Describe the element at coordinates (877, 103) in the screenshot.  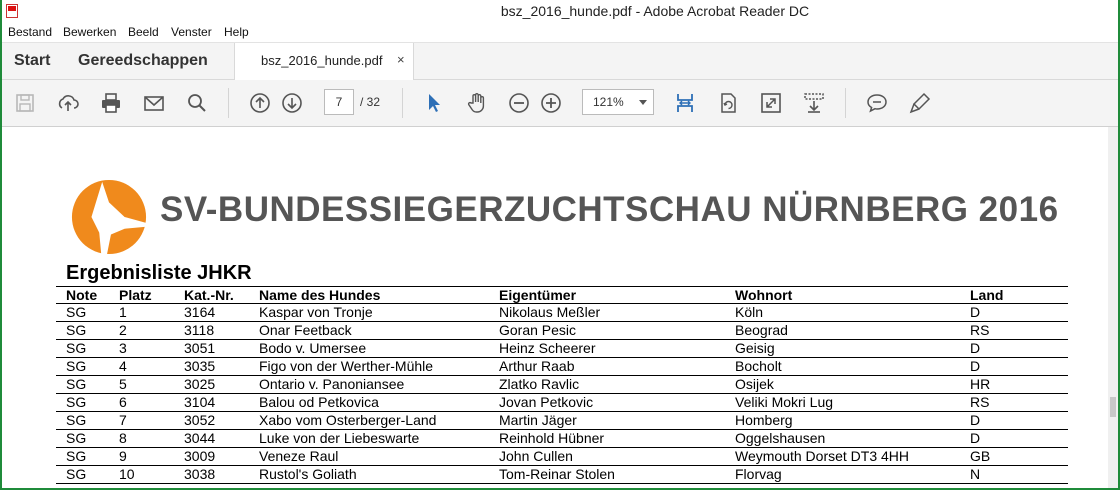
I see `comment-icon` at that location.